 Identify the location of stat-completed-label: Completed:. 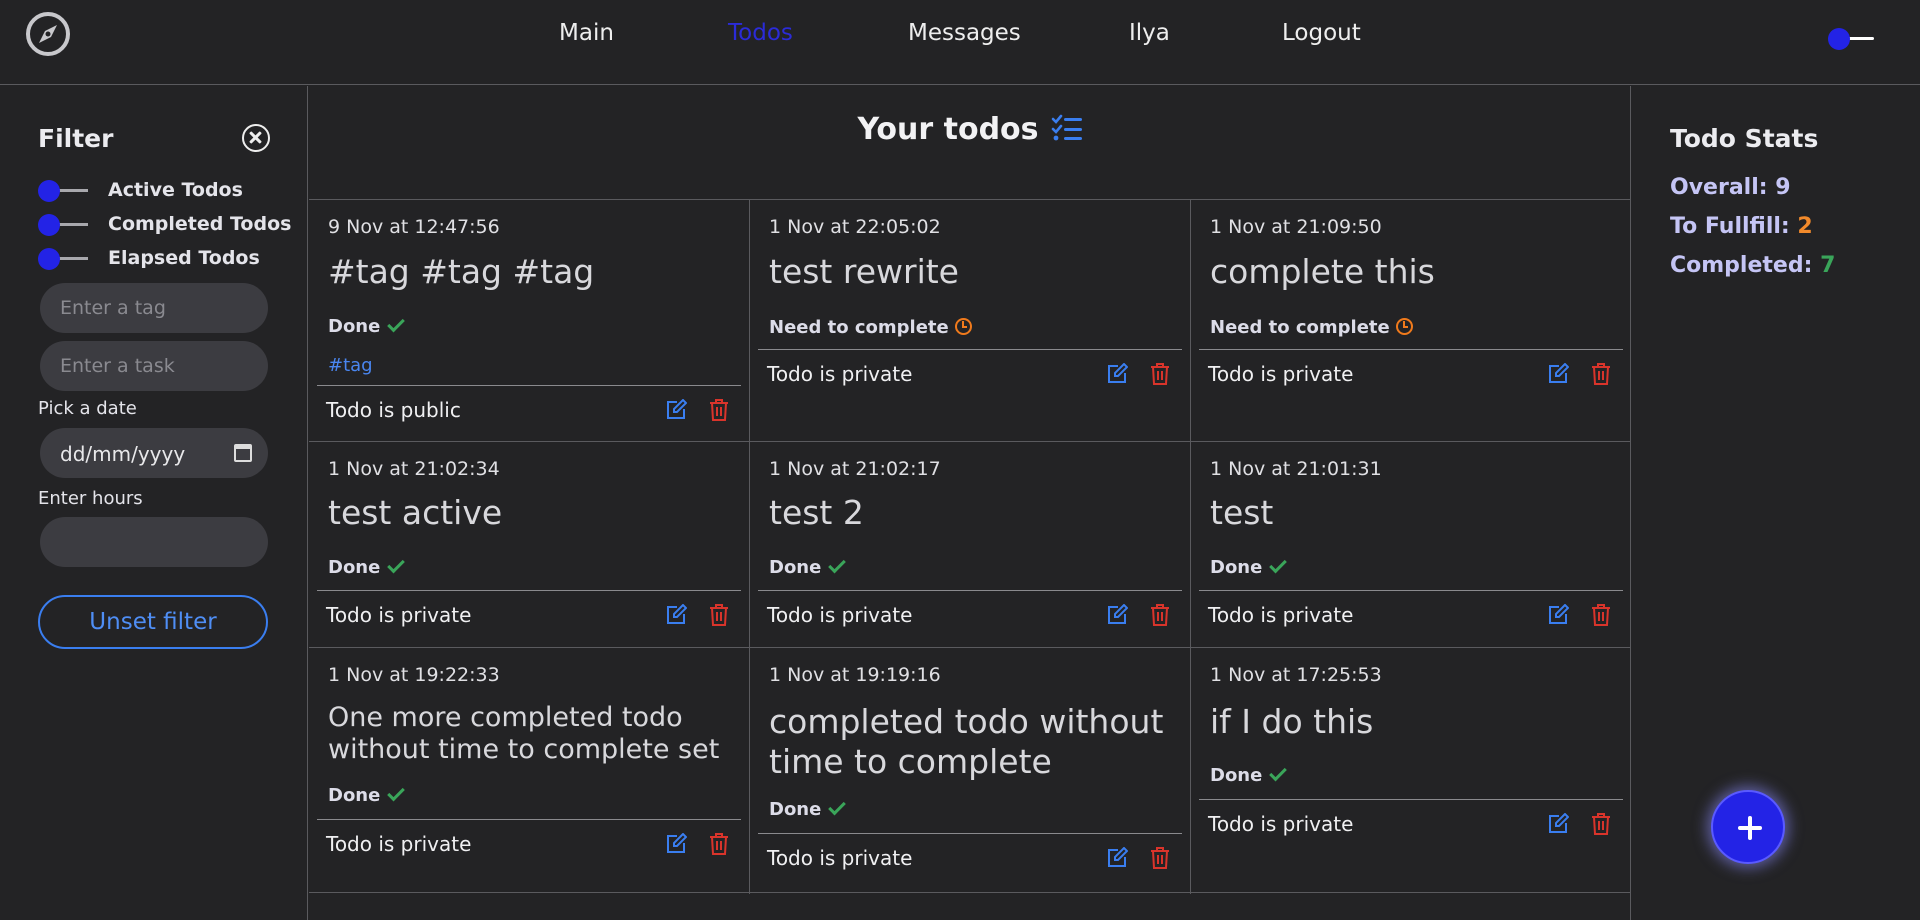
(1741, 265).